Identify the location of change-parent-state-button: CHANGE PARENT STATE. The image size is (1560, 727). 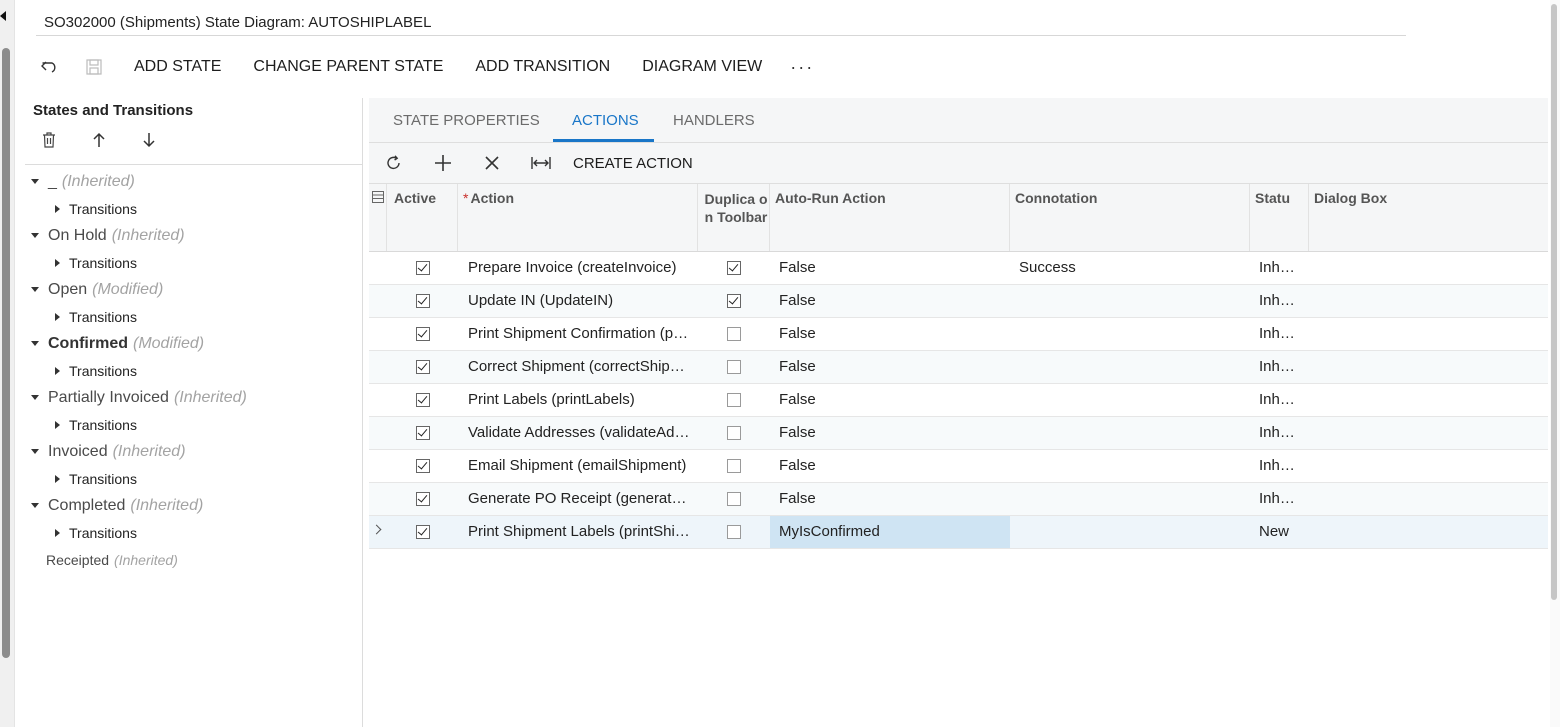
(348, 67).